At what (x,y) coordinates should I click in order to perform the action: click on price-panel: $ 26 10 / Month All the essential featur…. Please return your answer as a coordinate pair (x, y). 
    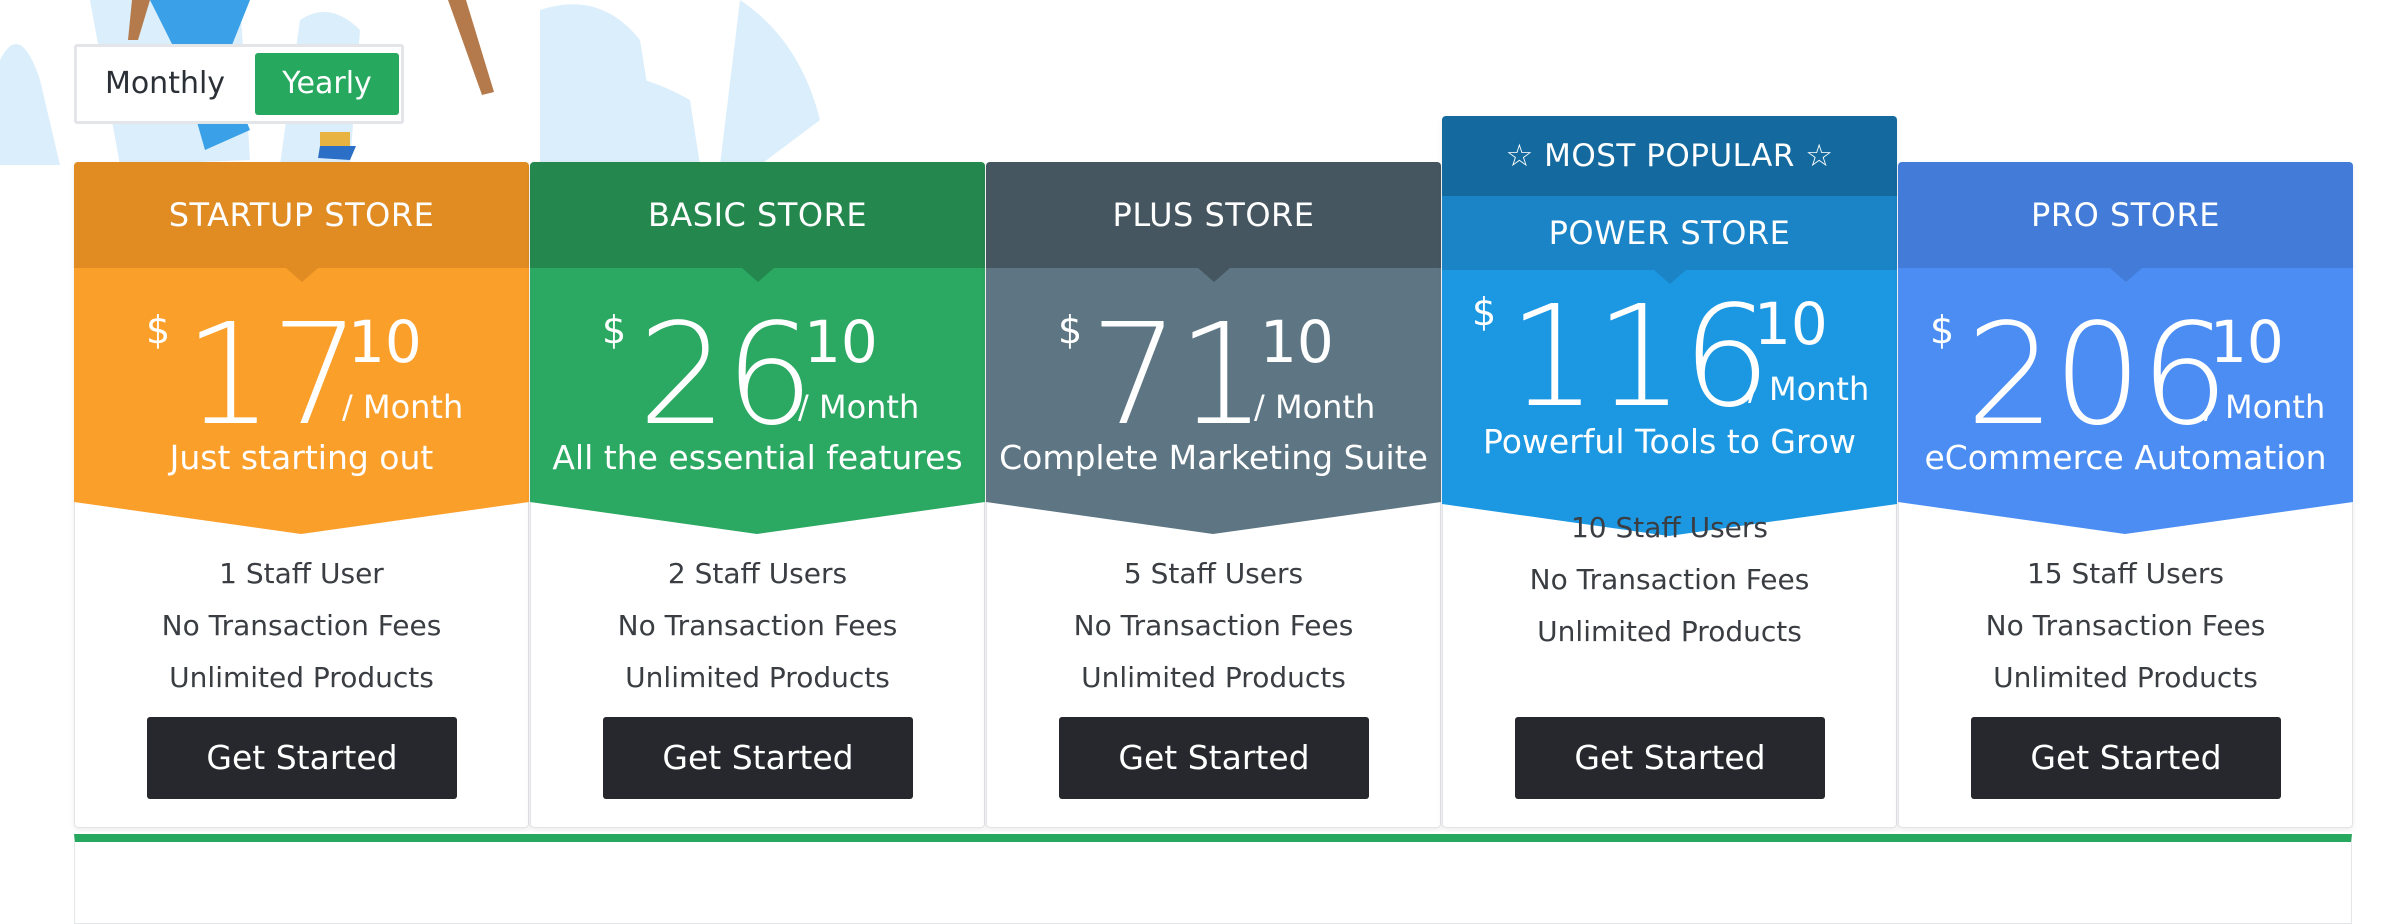
    Looking at the image, I should click on (757, 412).